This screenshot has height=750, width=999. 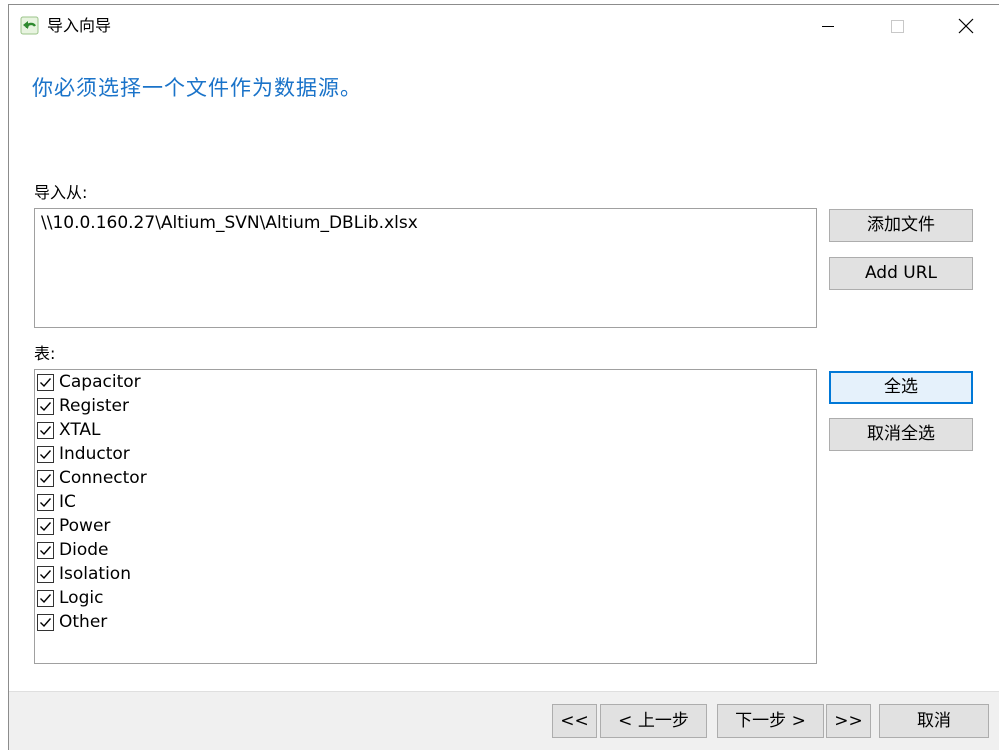 What do you see at coordinates (67, 502) in the screenshot?
I see `table-name-label: IC` at bounding box center [67, 502].